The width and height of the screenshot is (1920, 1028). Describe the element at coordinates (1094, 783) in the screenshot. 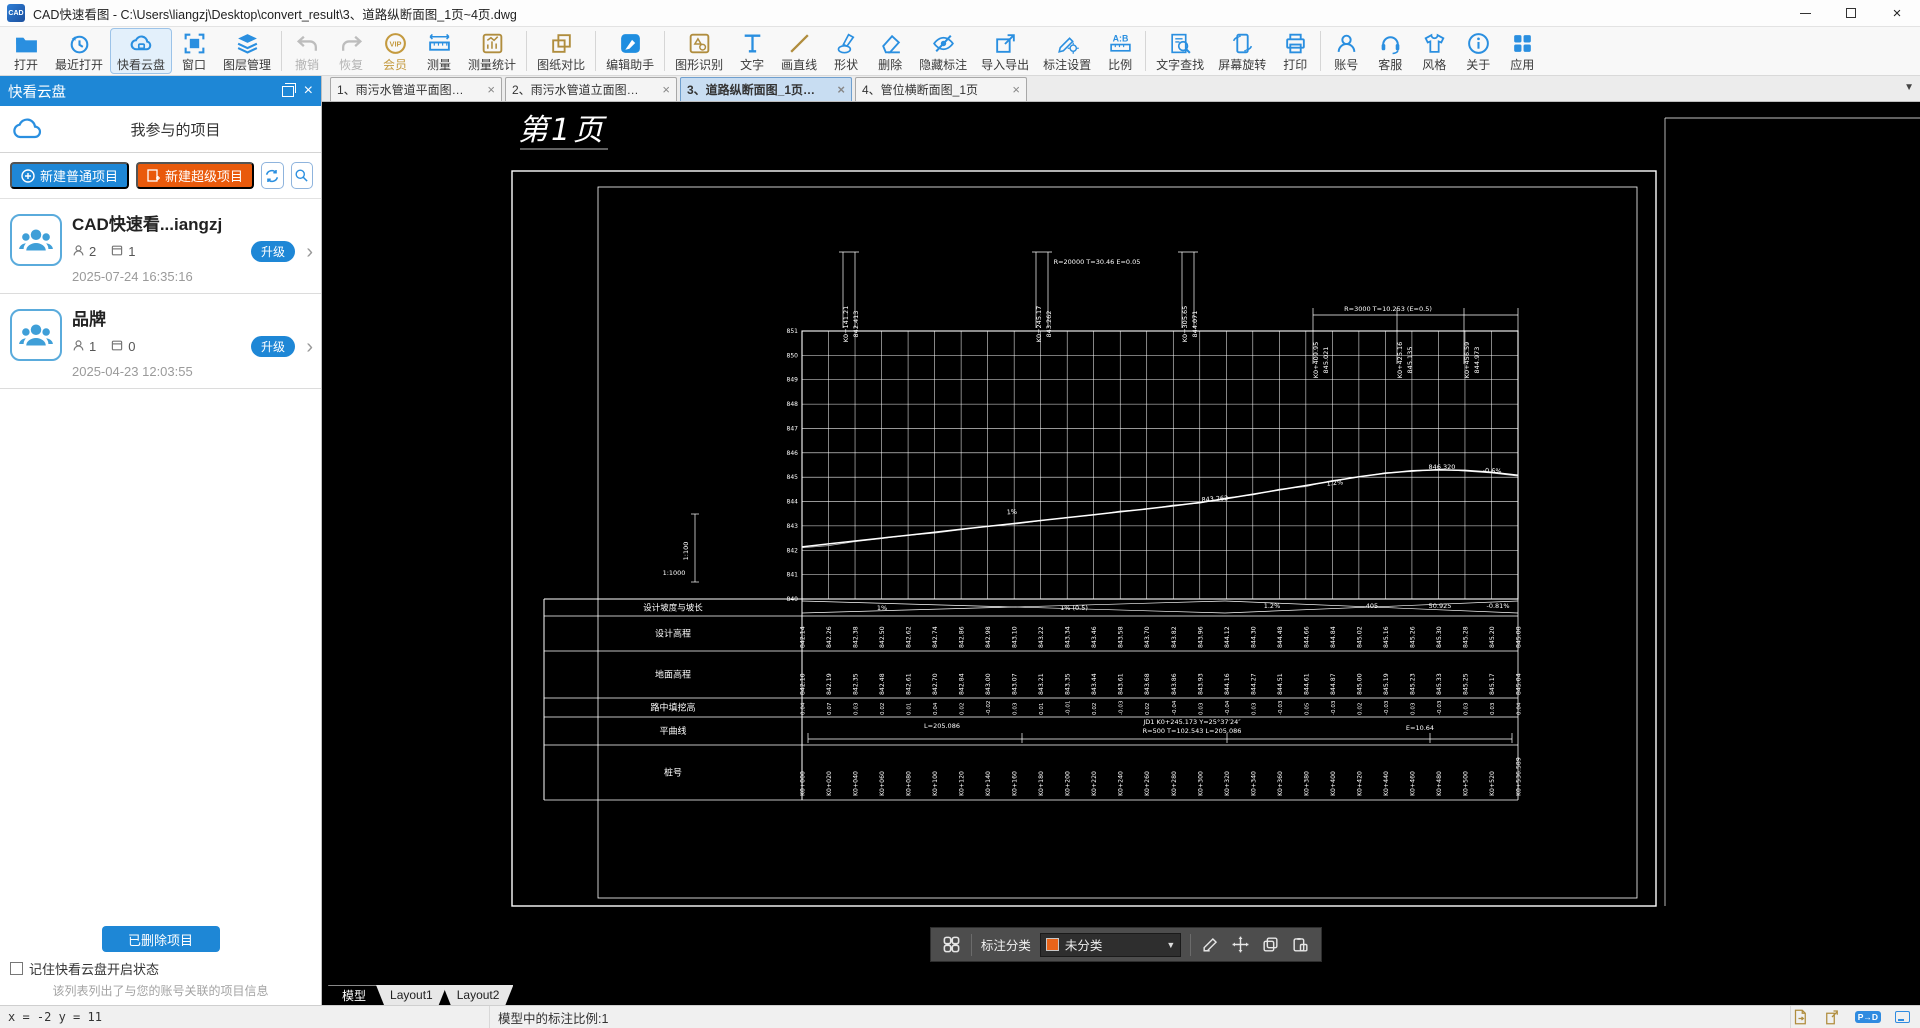

I see `svg-text: K0+220` at that location.